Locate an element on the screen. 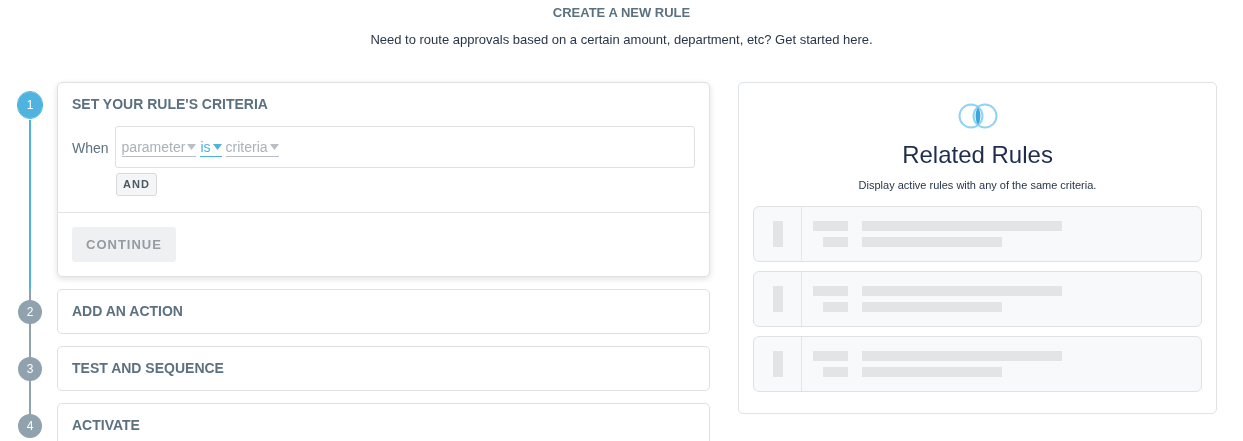 The height and width of the screenshot is (441, 1243). and-button: AND is located at coordinates (136, 184).